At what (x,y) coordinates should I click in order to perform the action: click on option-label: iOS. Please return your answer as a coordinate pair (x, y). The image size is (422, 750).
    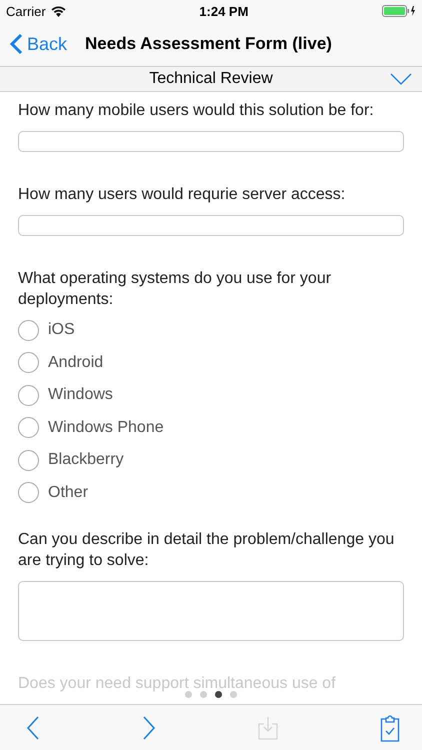
    Looking at the image, I should click on (61, 330).